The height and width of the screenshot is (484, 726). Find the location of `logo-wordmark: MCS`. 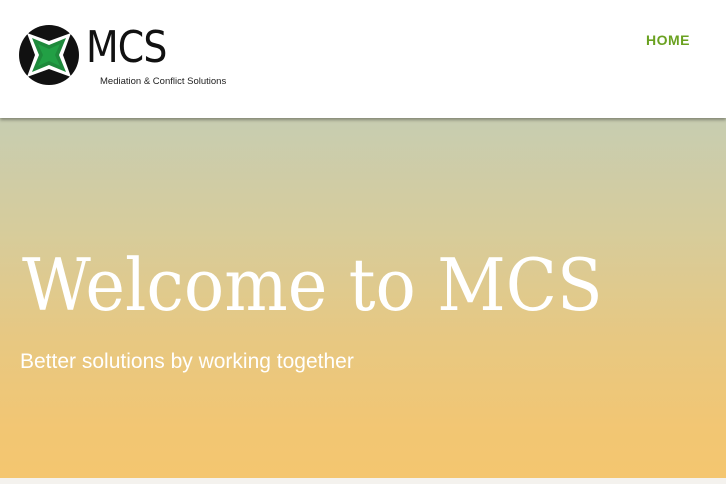

logo-wordmark: MCS is located at coordinates (126, 47).